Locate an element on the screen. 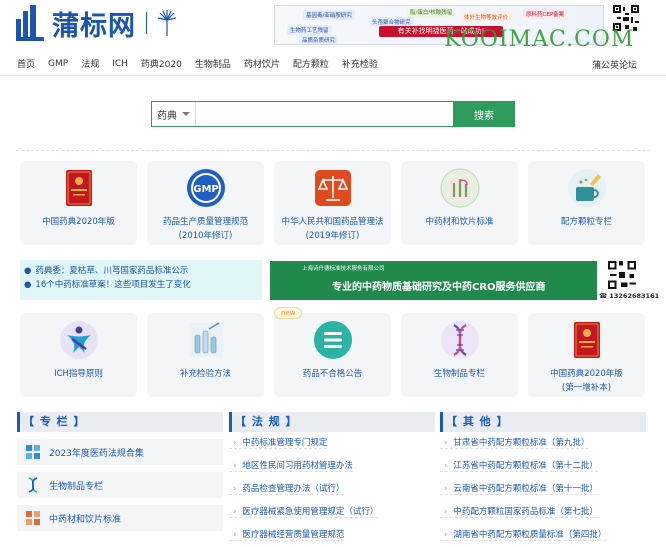  list-item: 中药标准管理专门规定 is located at coordinates (278, 443).